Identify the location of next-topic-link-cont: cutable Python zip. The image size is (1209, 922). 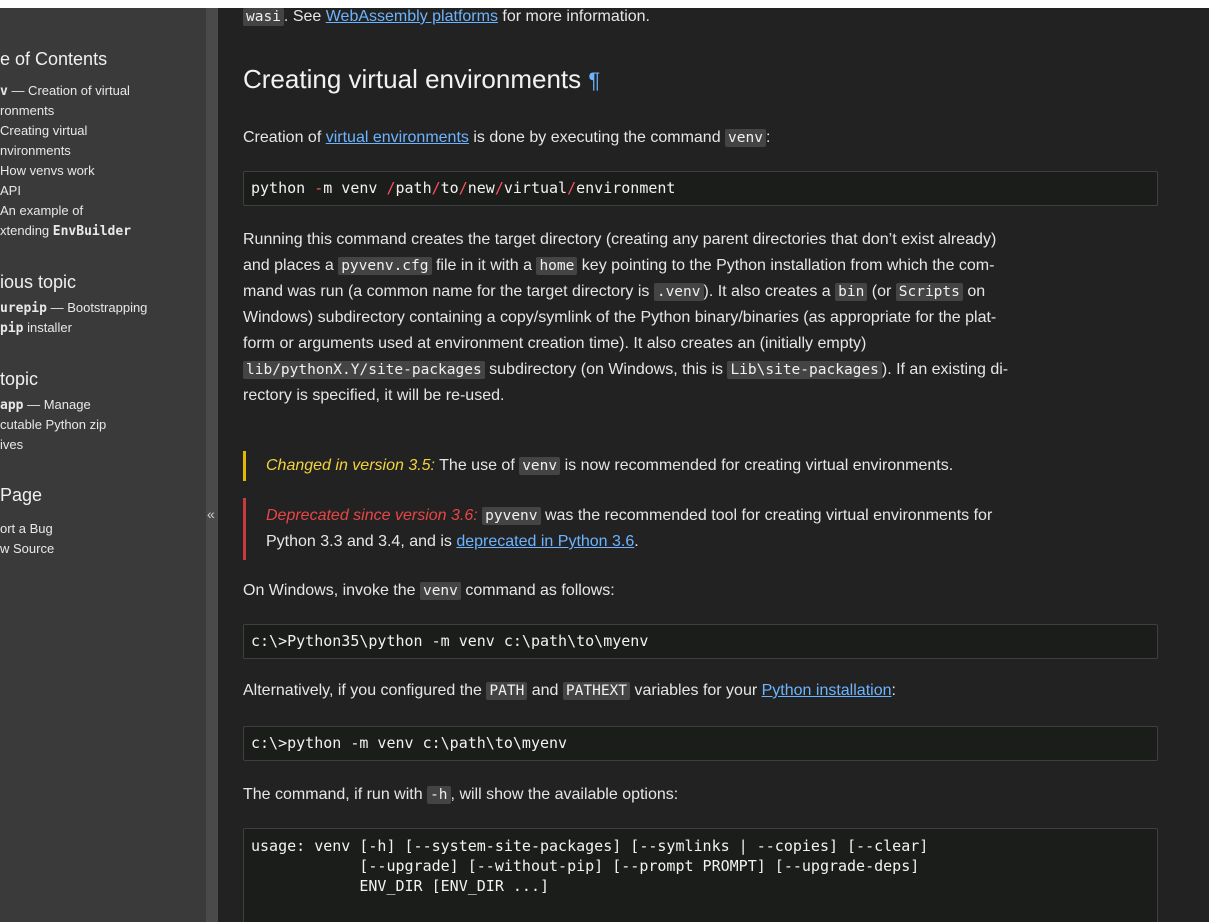
(53, 425).